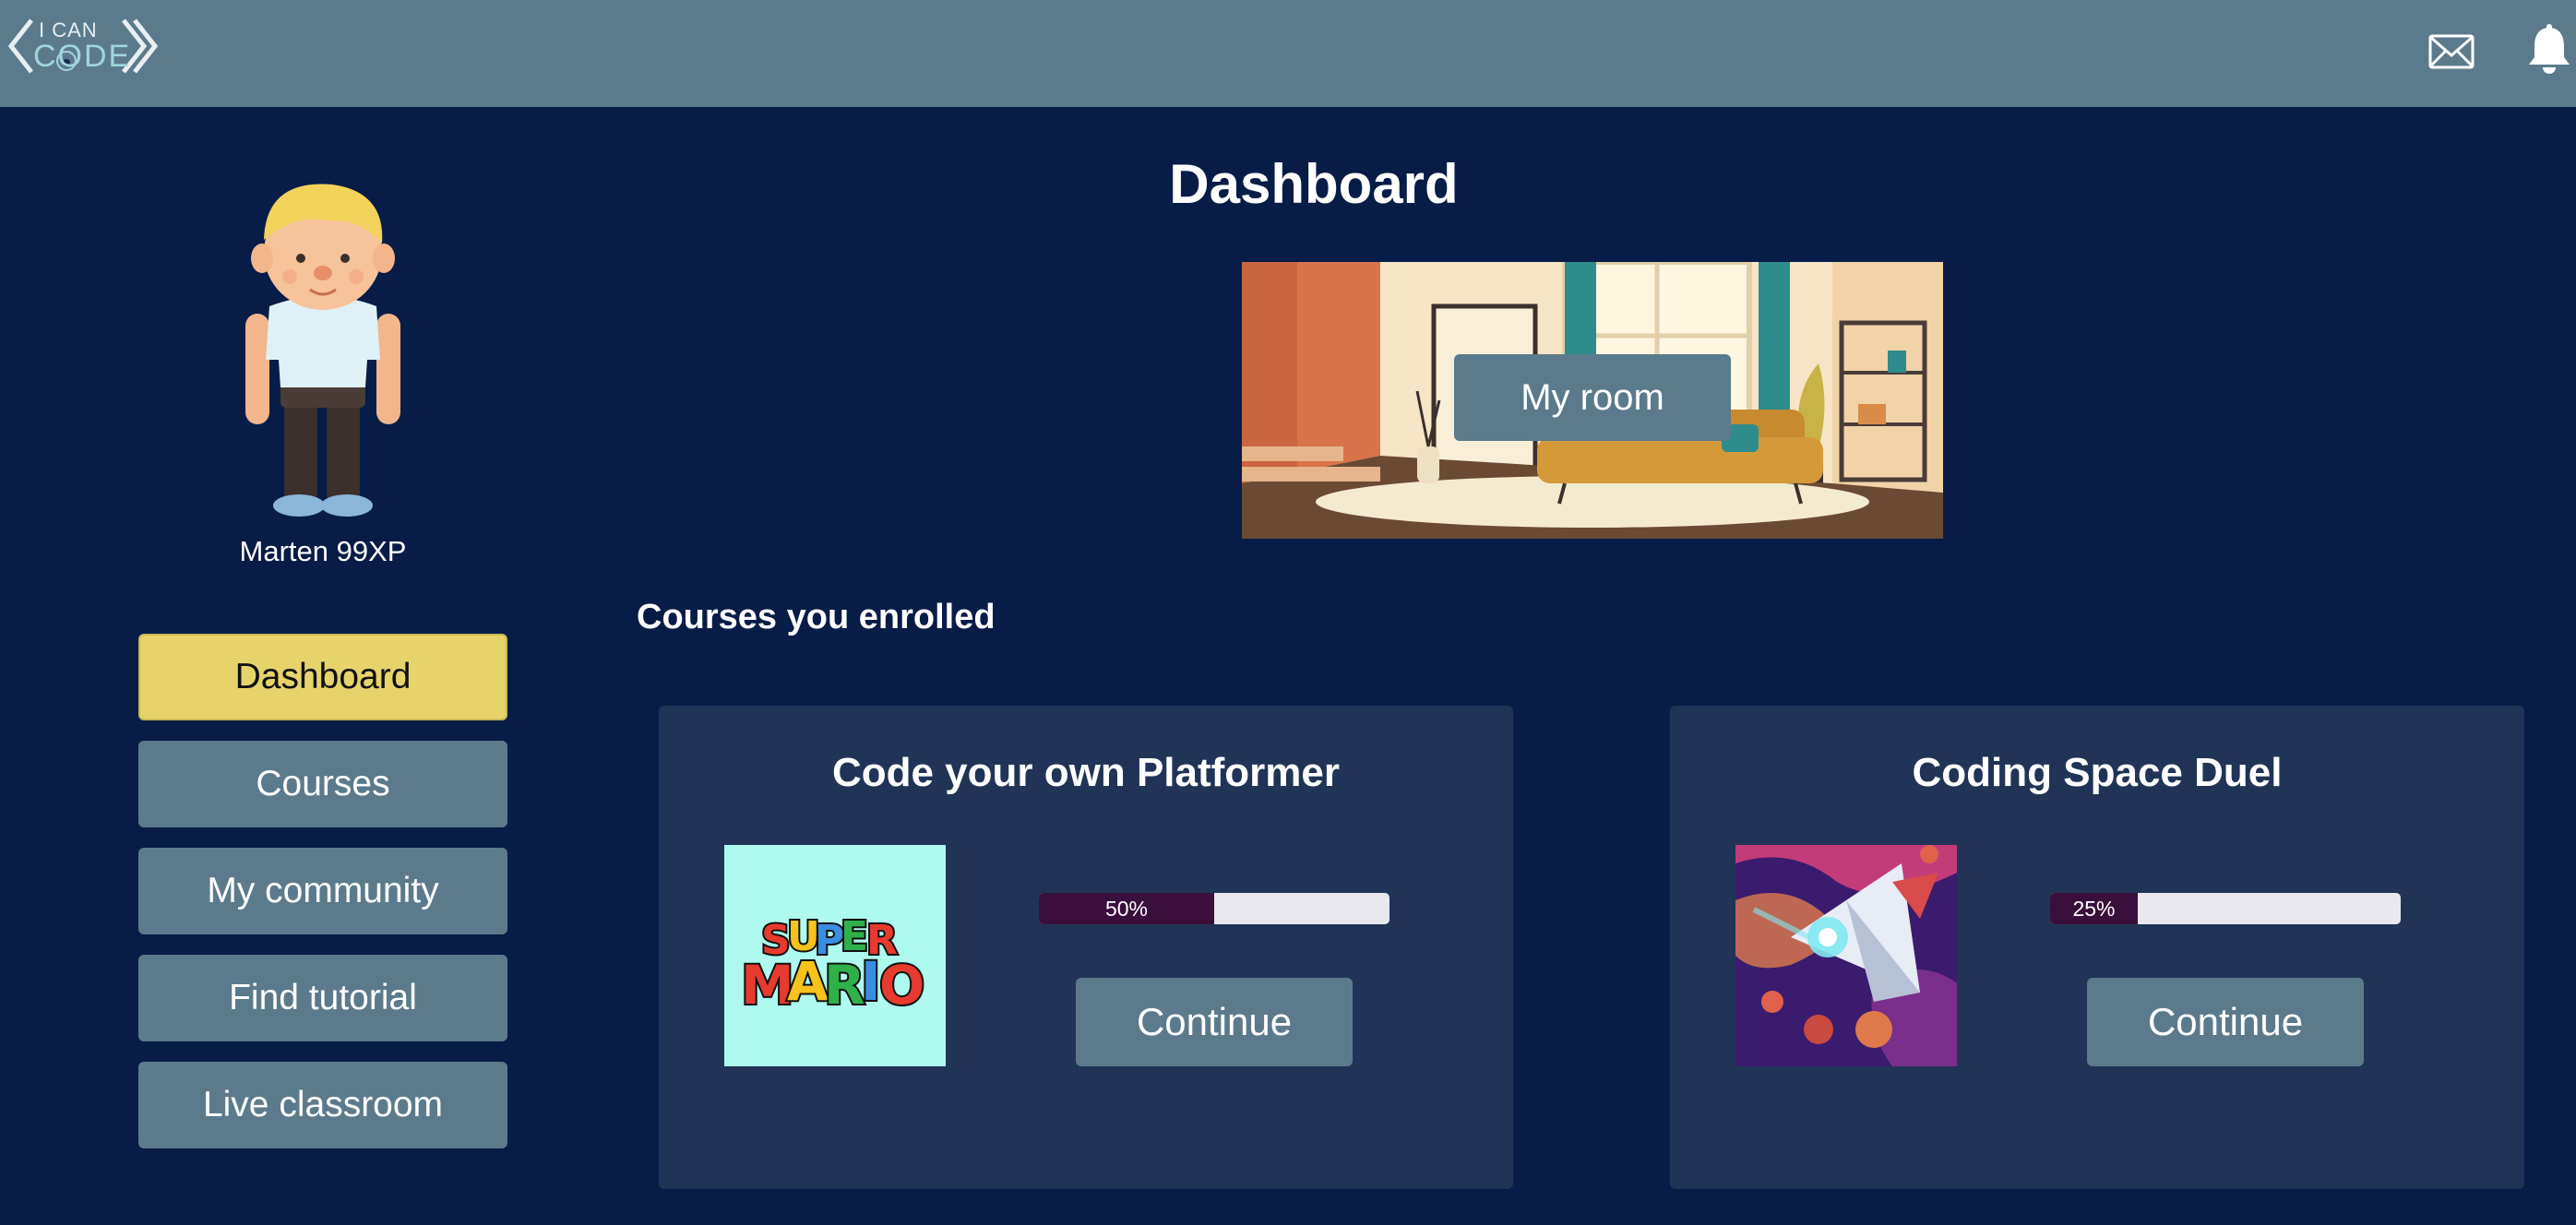  Describe the element at coordinates (2225, 908) in the screenshot. I see `progress-bar: 25%` at that location.